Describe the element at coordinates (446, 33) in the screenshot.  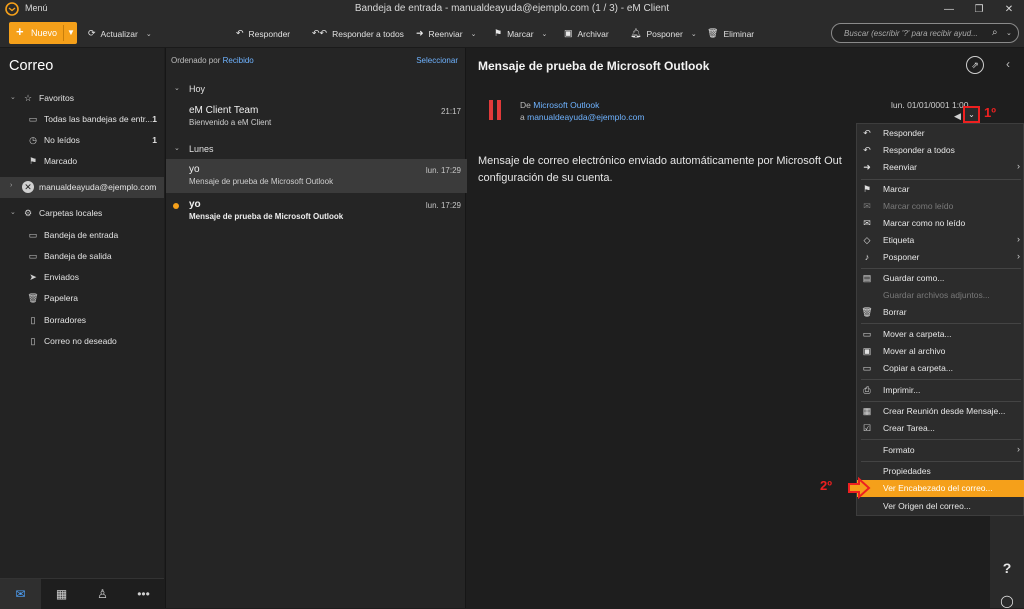
I see `forward-button: ➜ Reenviar ⌄` at that location.